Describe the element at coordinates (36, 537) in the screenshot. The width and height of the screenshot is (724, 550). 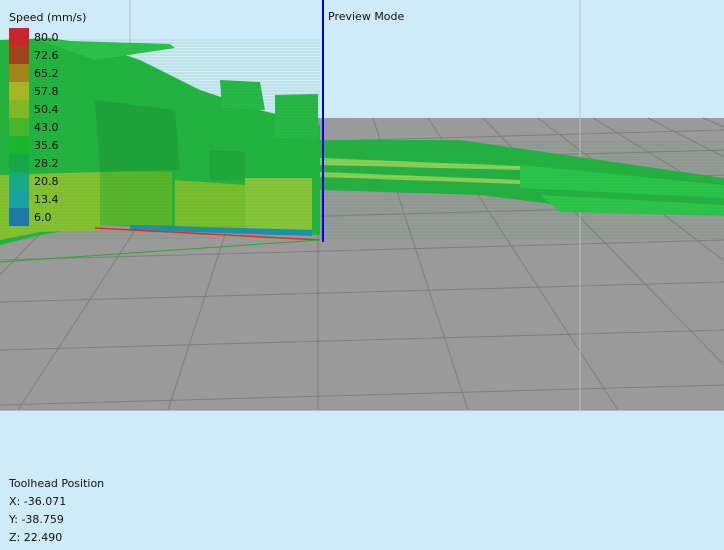
I see `toolhead-z: Z: 22.490` at that location.